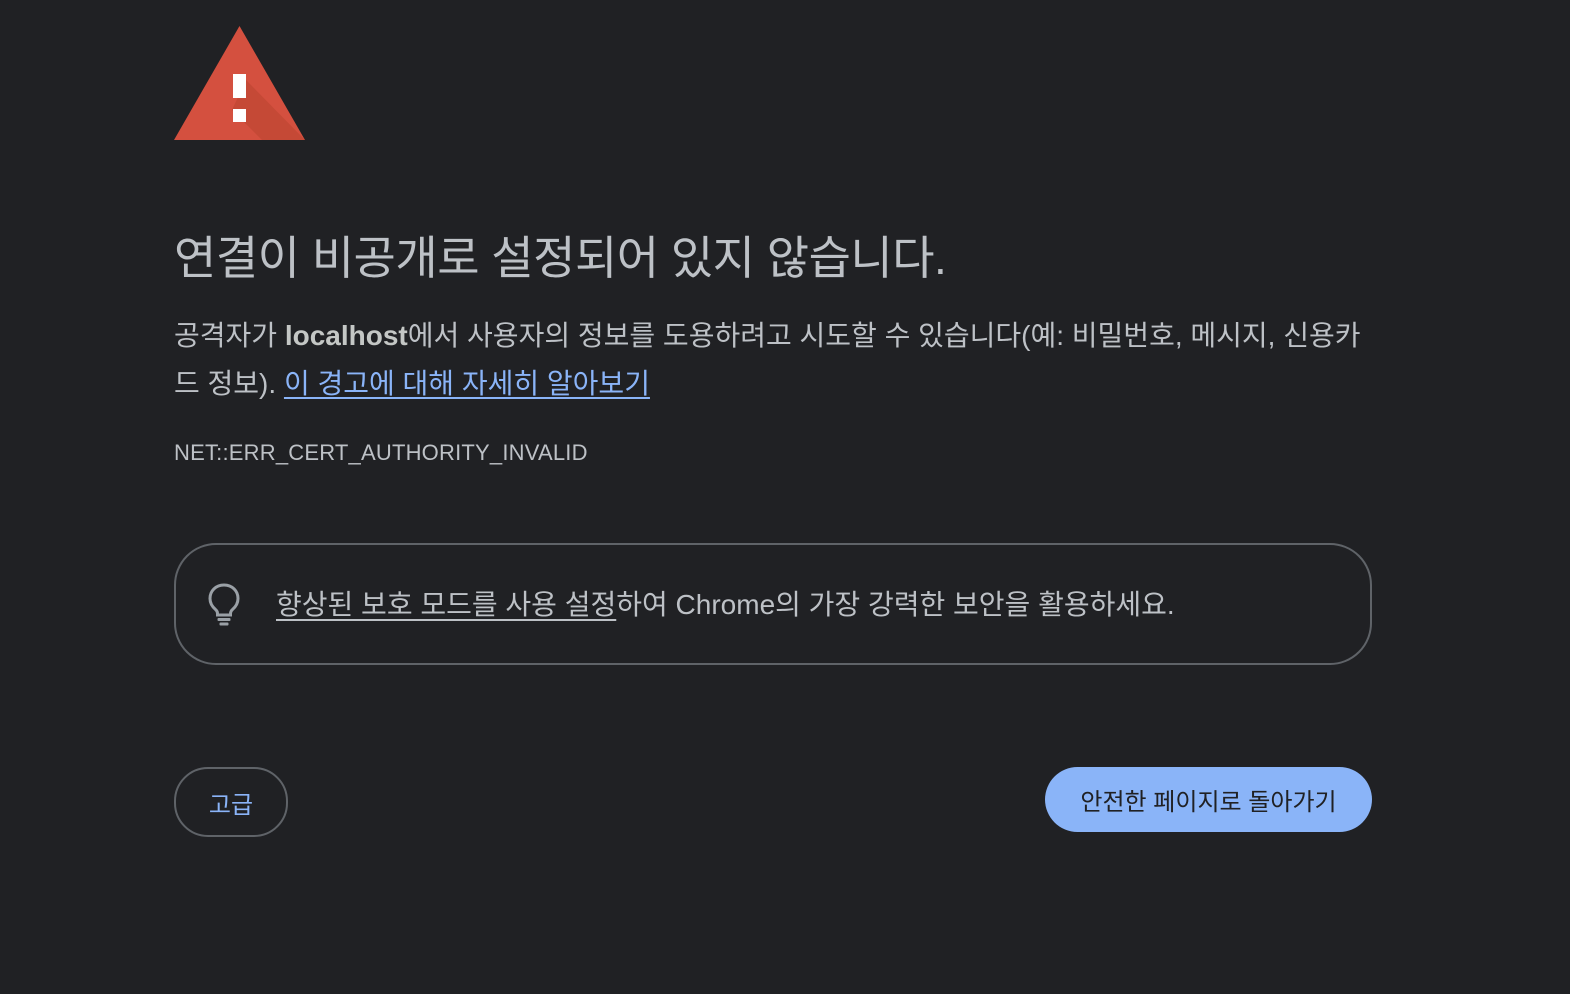 Image resolution: width=1570 pixels, height=994 pixels. I want to click on enhanced-protection-link: 향상된 보호 모드를 사용 설정, so click(446, 604).